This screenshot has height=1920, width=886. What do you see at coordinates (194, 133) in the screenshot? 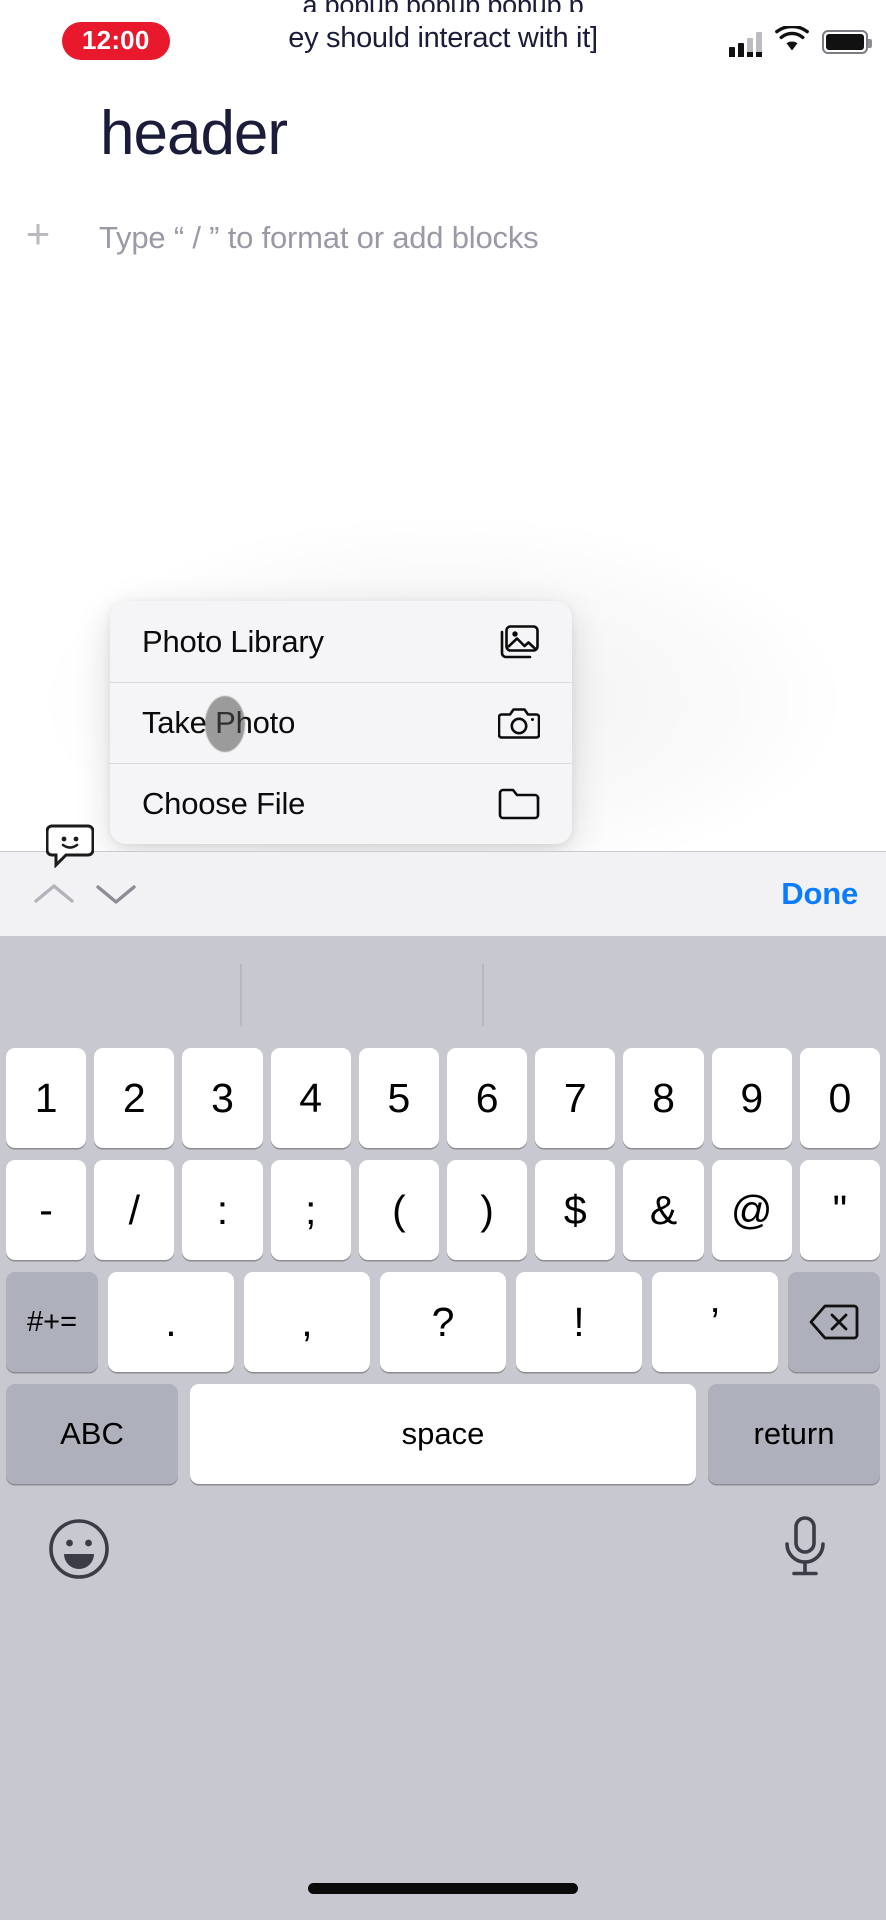
I see `page-title: header` at bounding box center [194, 133].